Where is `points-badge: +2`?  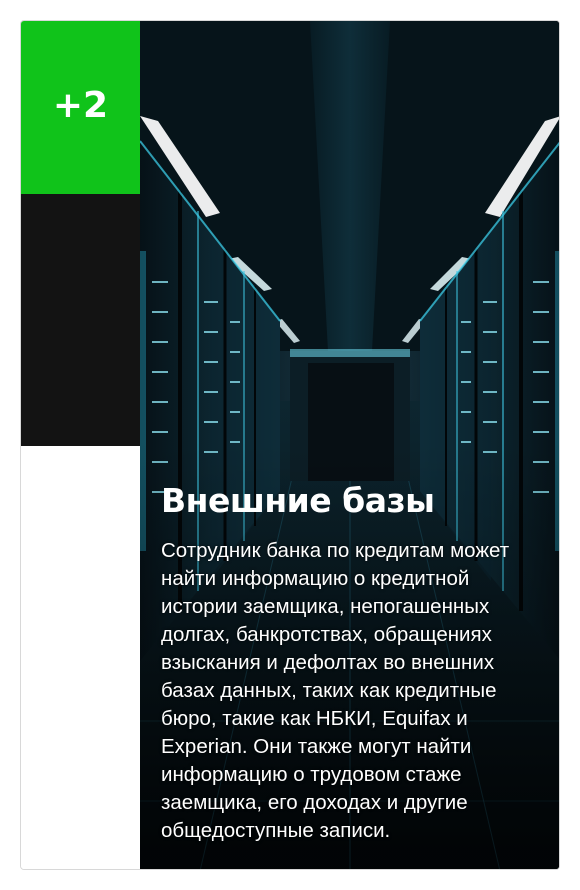
points-badge: +2 is located at coordinates (80, 107).